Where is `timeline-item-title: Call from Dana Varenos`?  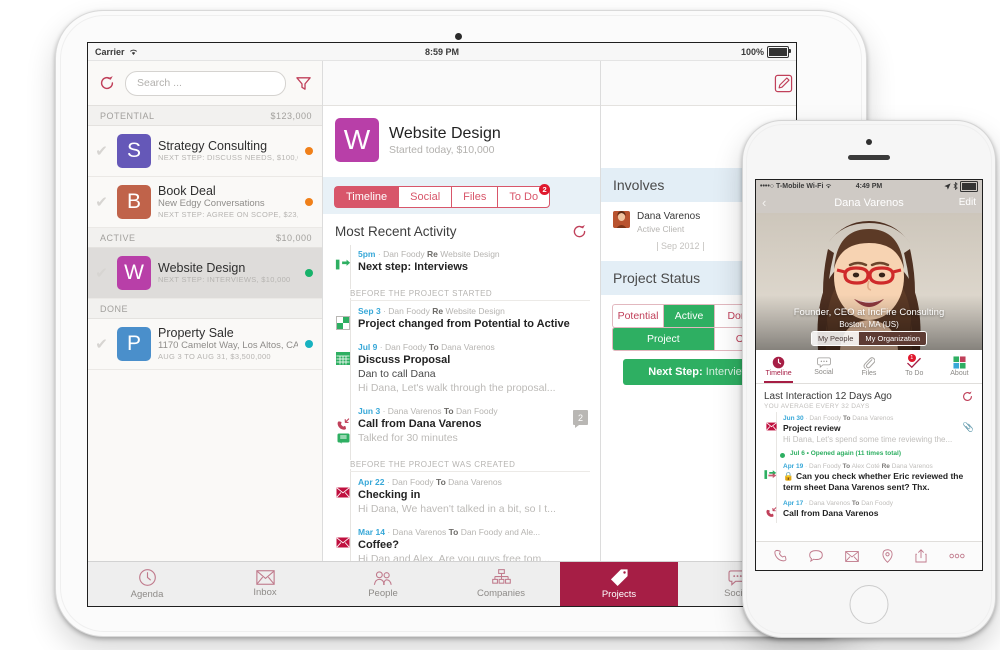
timeline-item-title: Call from Dana Varenos is located at coordinates (831, 513).